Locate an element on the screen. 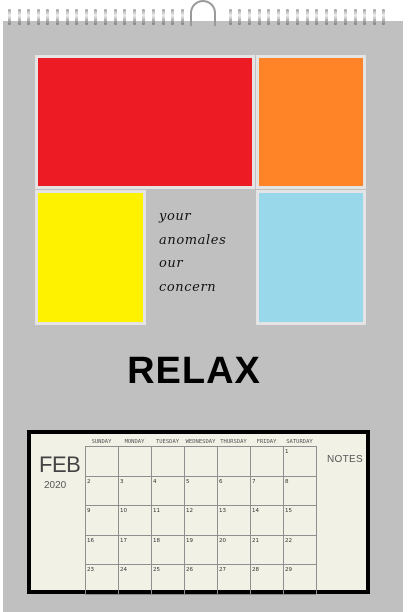  weekday-label: MONDAY is located at coordinates (134, 442).